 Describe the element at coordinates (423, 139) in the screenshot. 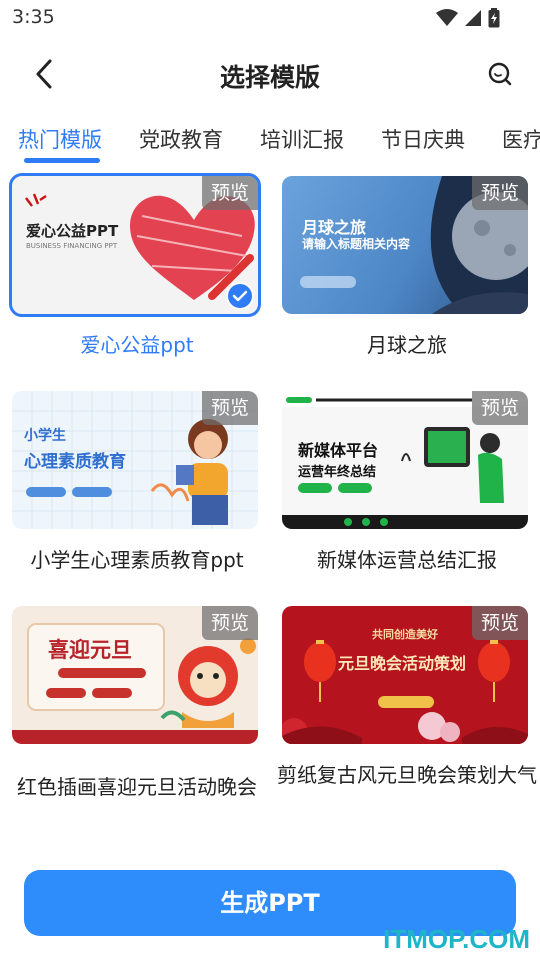

I see `tab-festival: 节日庆典` at that location.